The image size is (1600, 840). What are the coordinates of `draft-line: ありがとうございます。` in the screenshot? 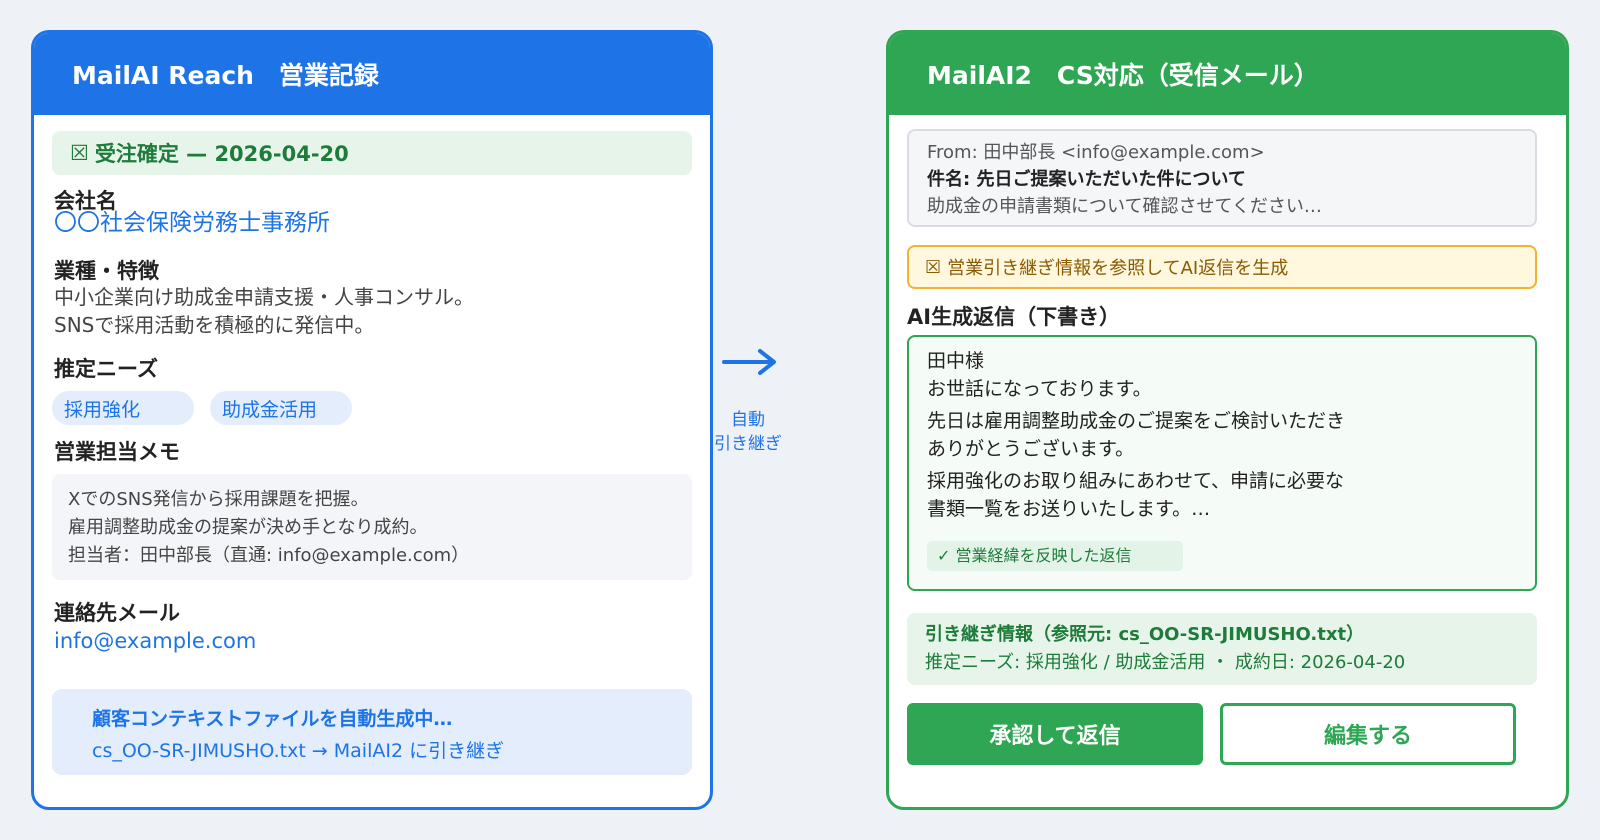 It's located at (1031, 449).